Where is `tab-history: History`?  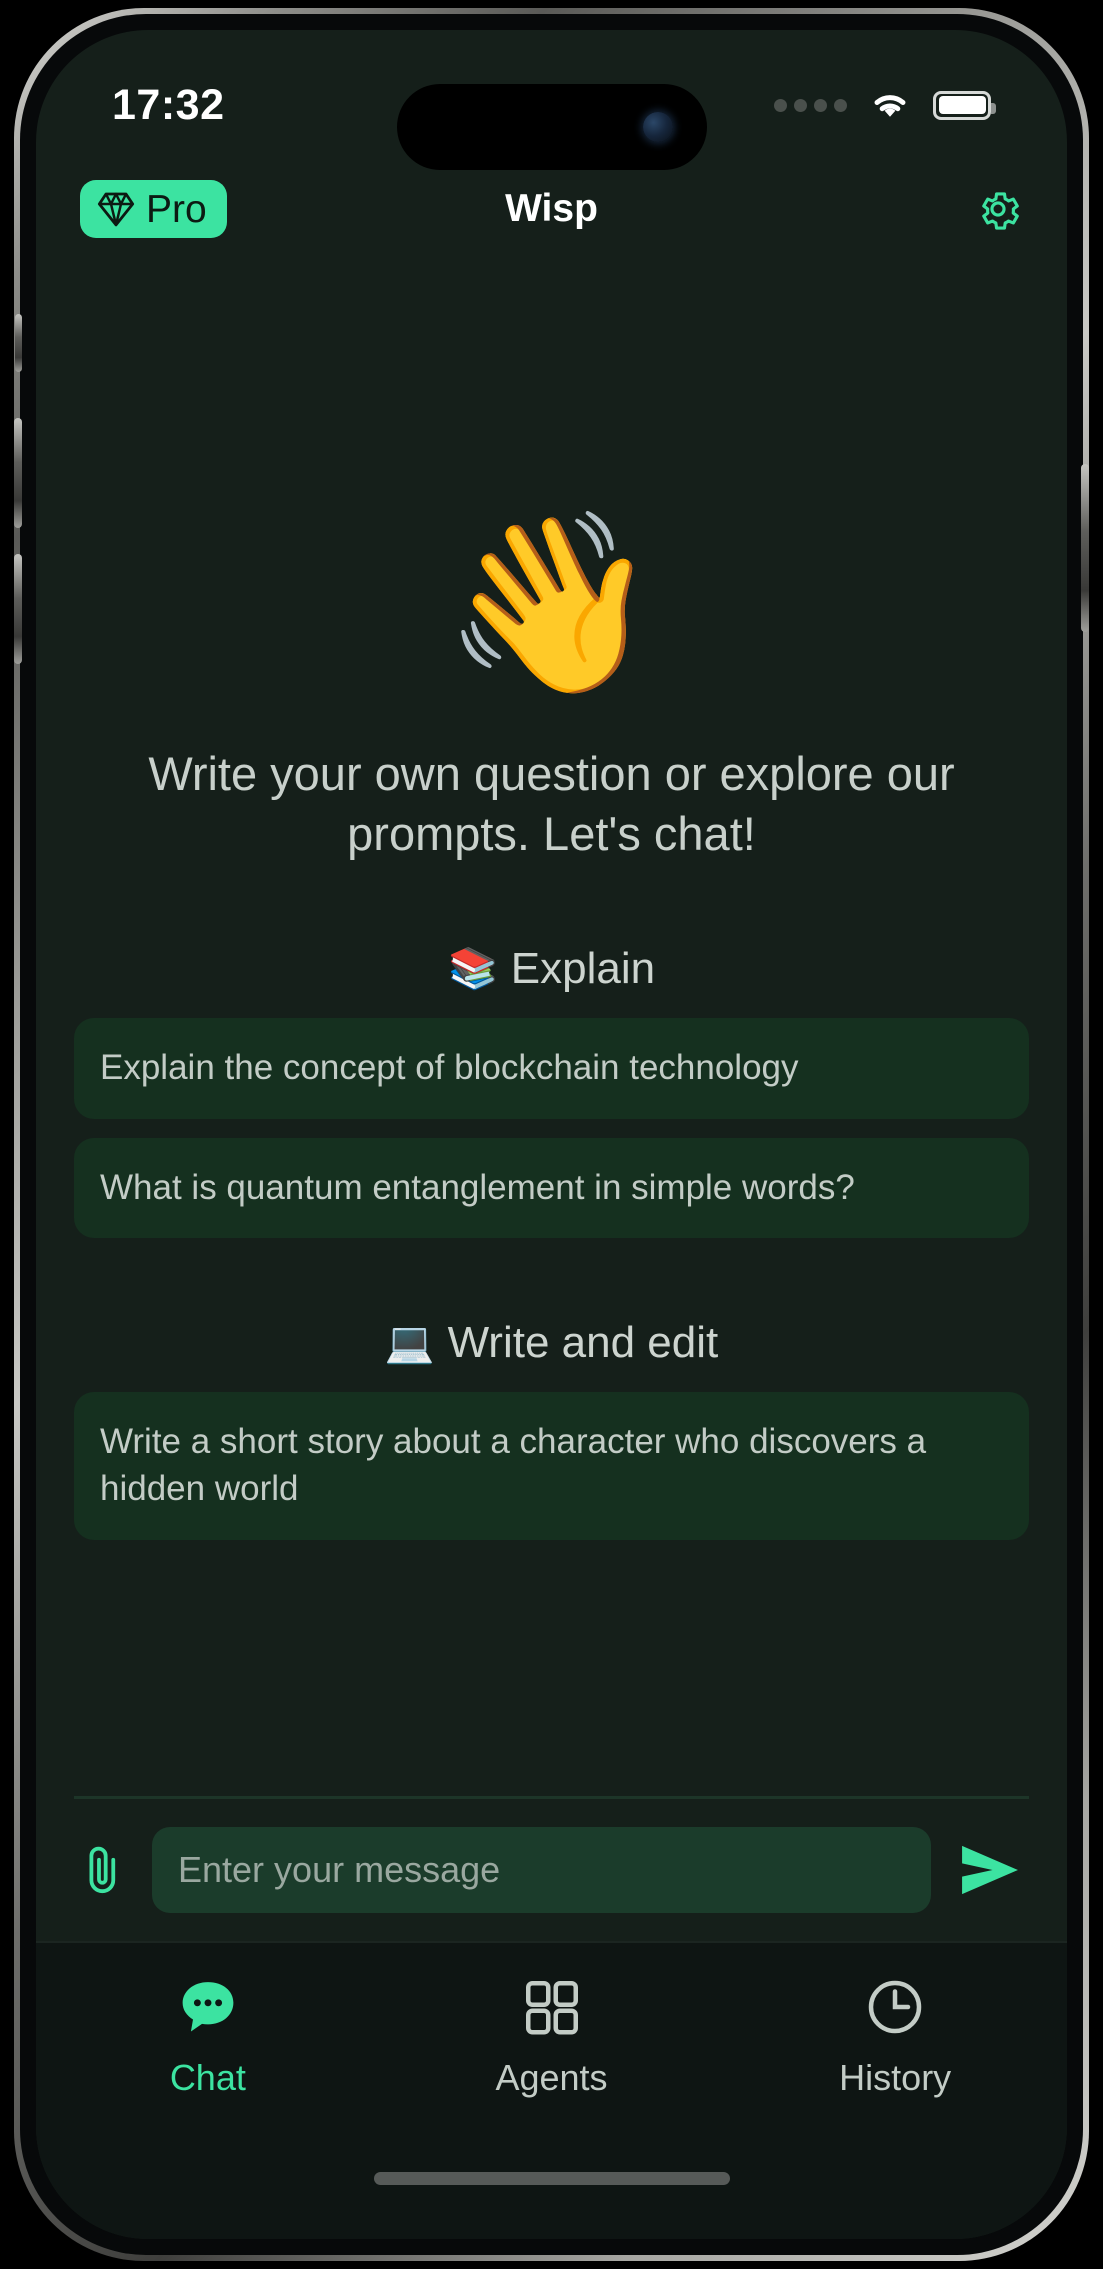 tab-history: History is located at coordinates (895, 2108).